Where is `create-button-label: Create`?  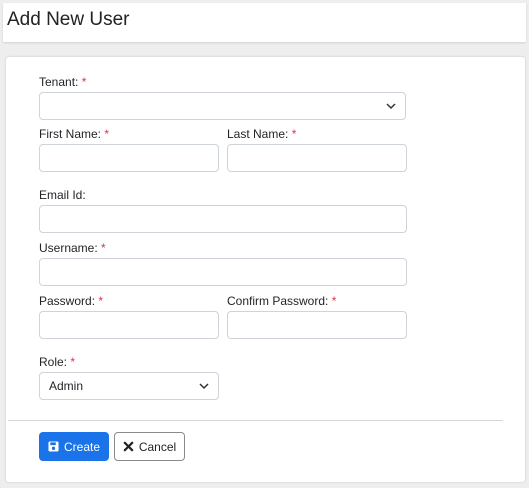 create-button-label: Create is located at coordinates (82, 446).